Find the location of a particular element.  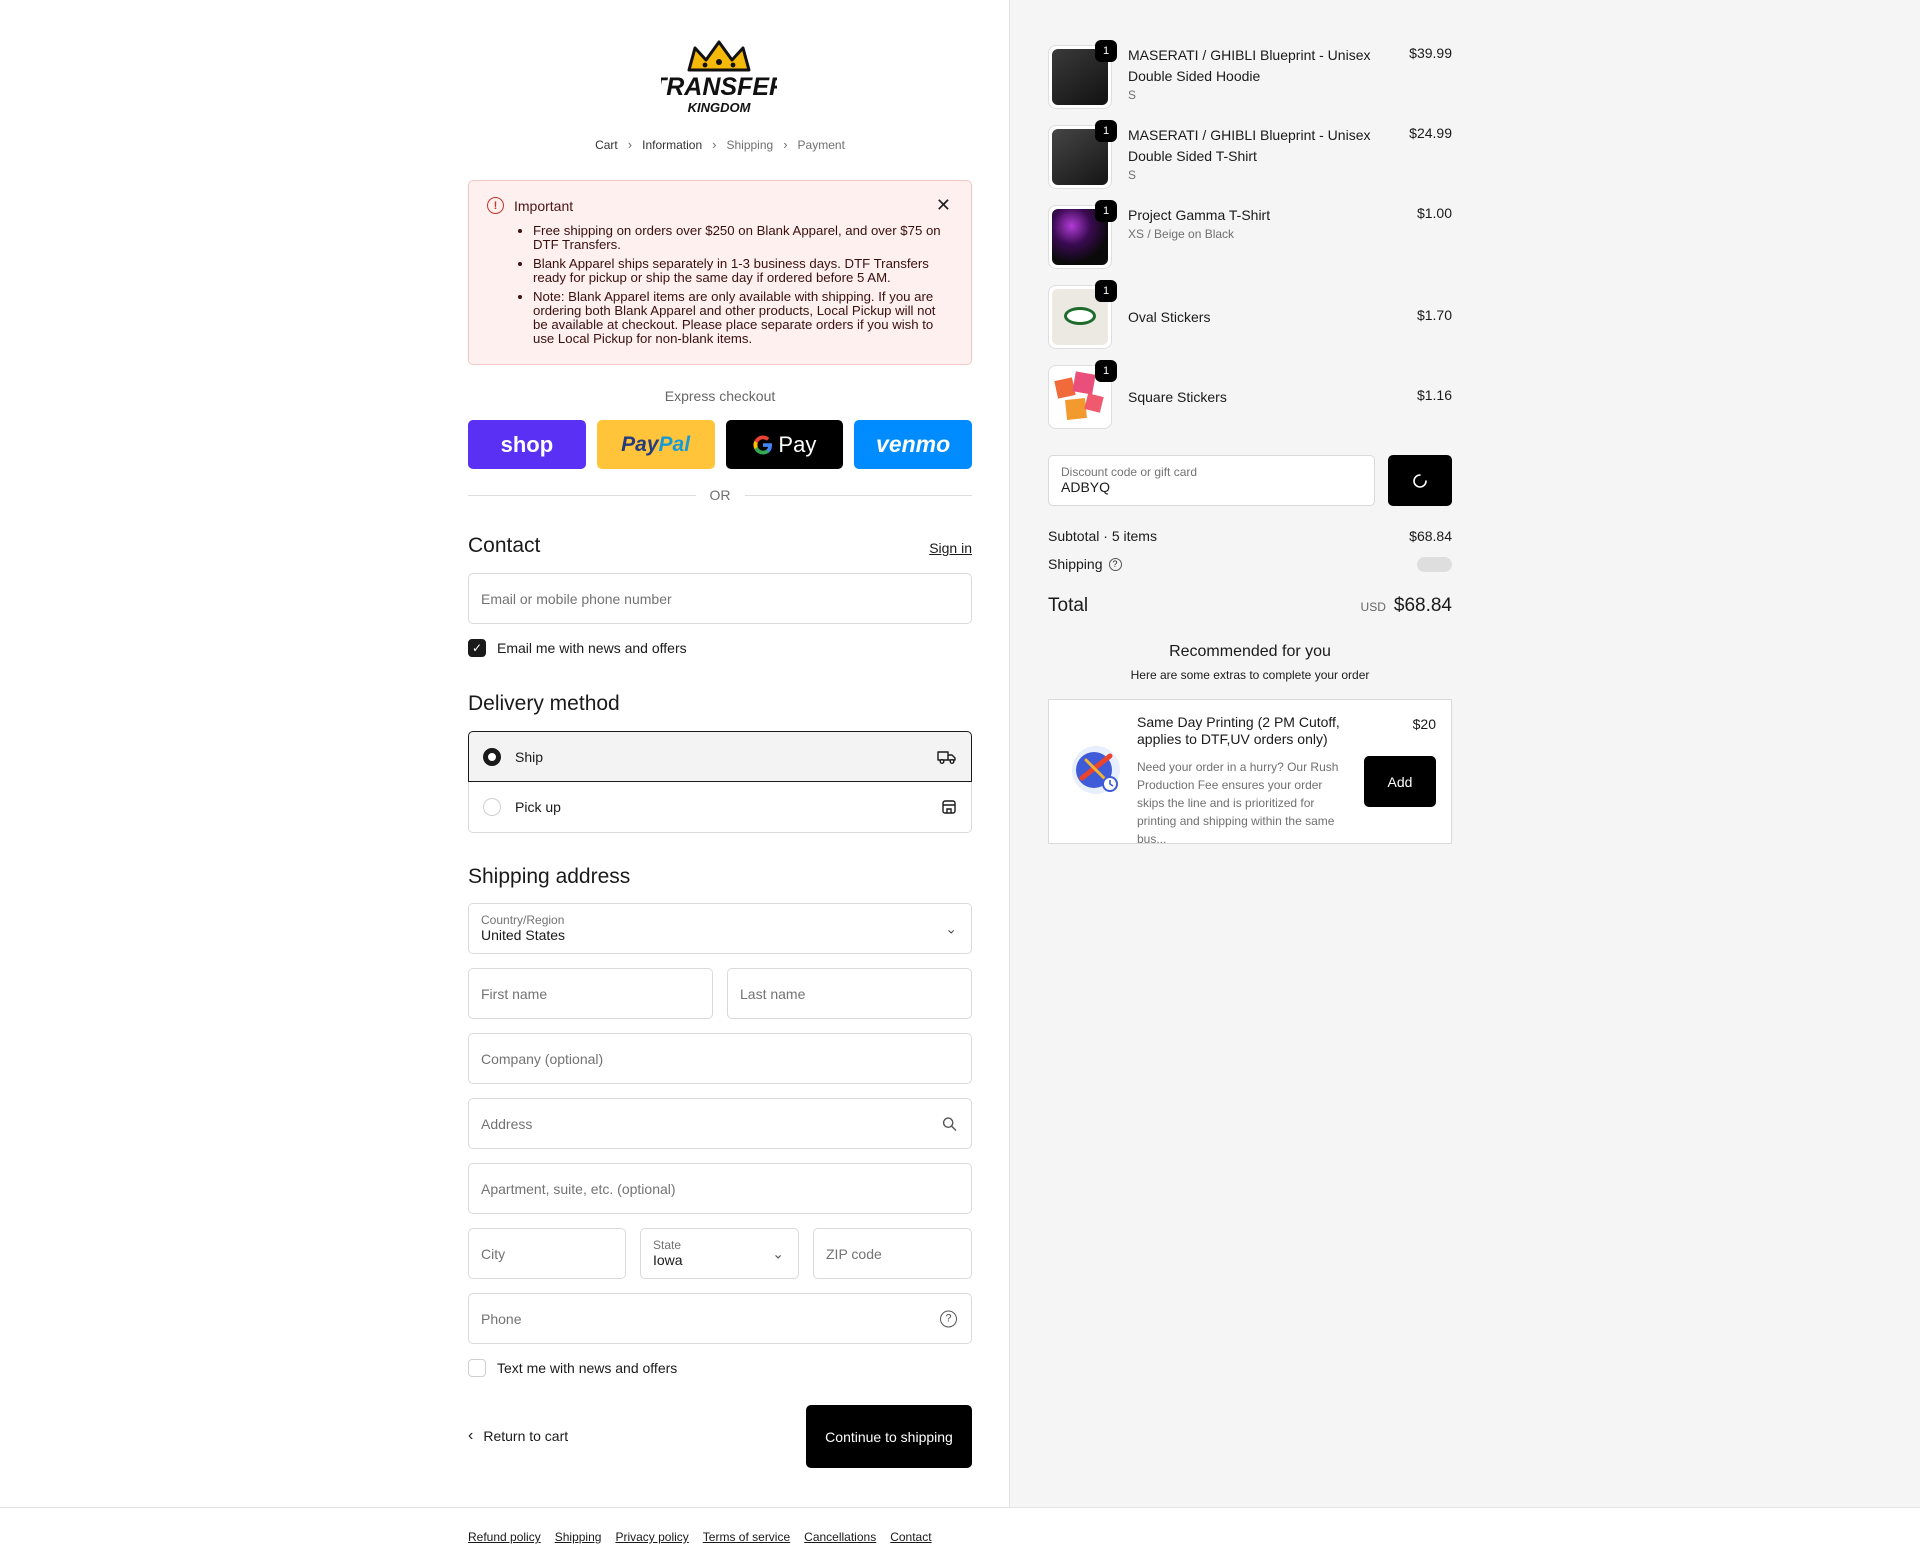

delivery-heading: Delivery method is located at coordinates (544, 703).